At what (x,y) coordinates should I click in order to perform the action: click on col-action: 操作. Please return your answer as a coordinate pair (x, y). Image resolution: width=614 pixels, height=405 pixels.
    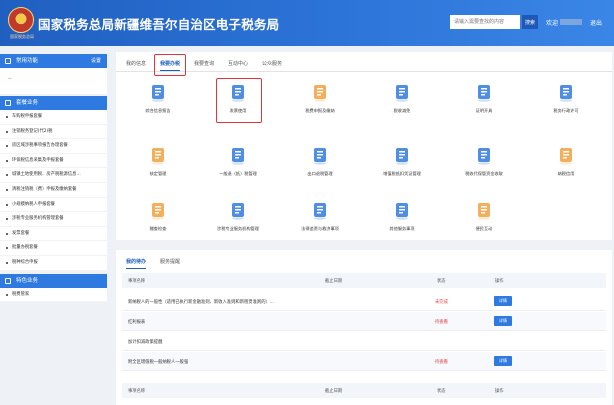
    Looking at the image, I should click on (499, 391).